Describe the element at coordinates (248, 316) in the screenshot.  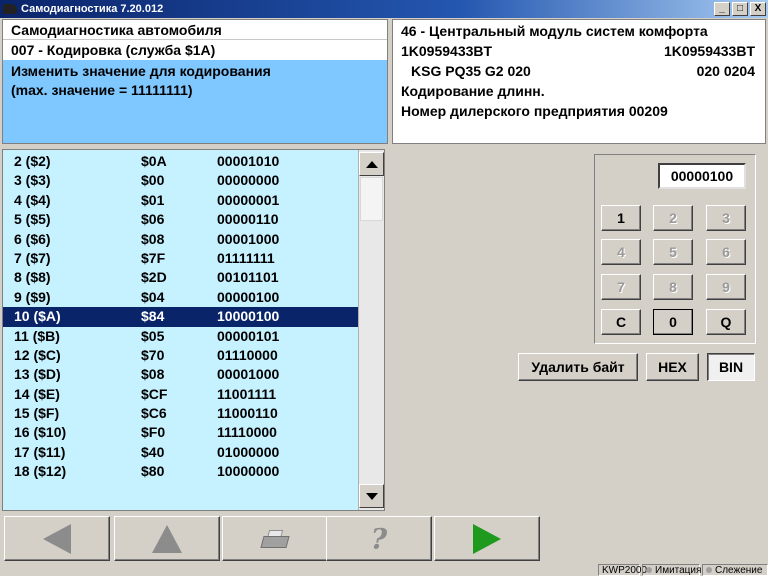
I see `byte-binary-value: 10000100` at that location.